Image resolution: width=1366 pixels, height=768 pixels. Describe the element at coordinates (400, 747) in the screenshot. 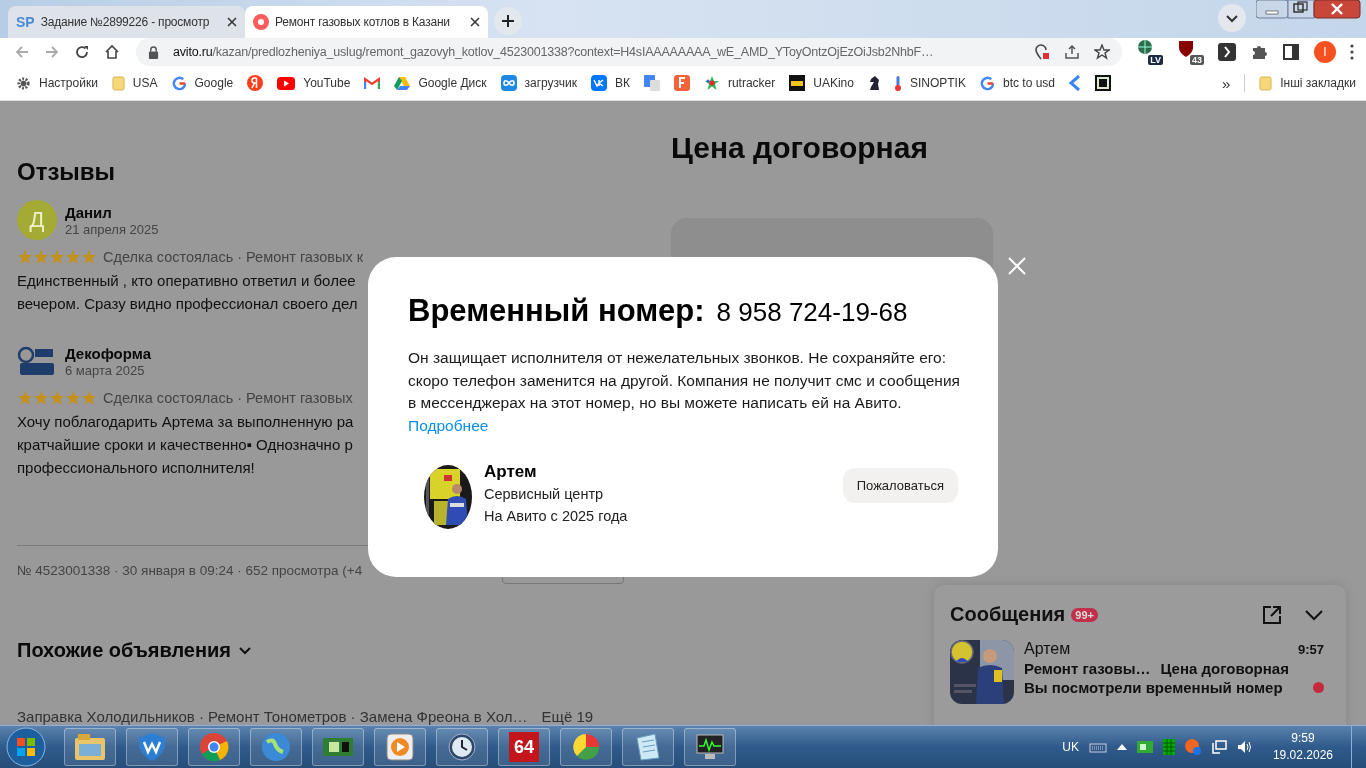

I see `media-player-icon` at that location.